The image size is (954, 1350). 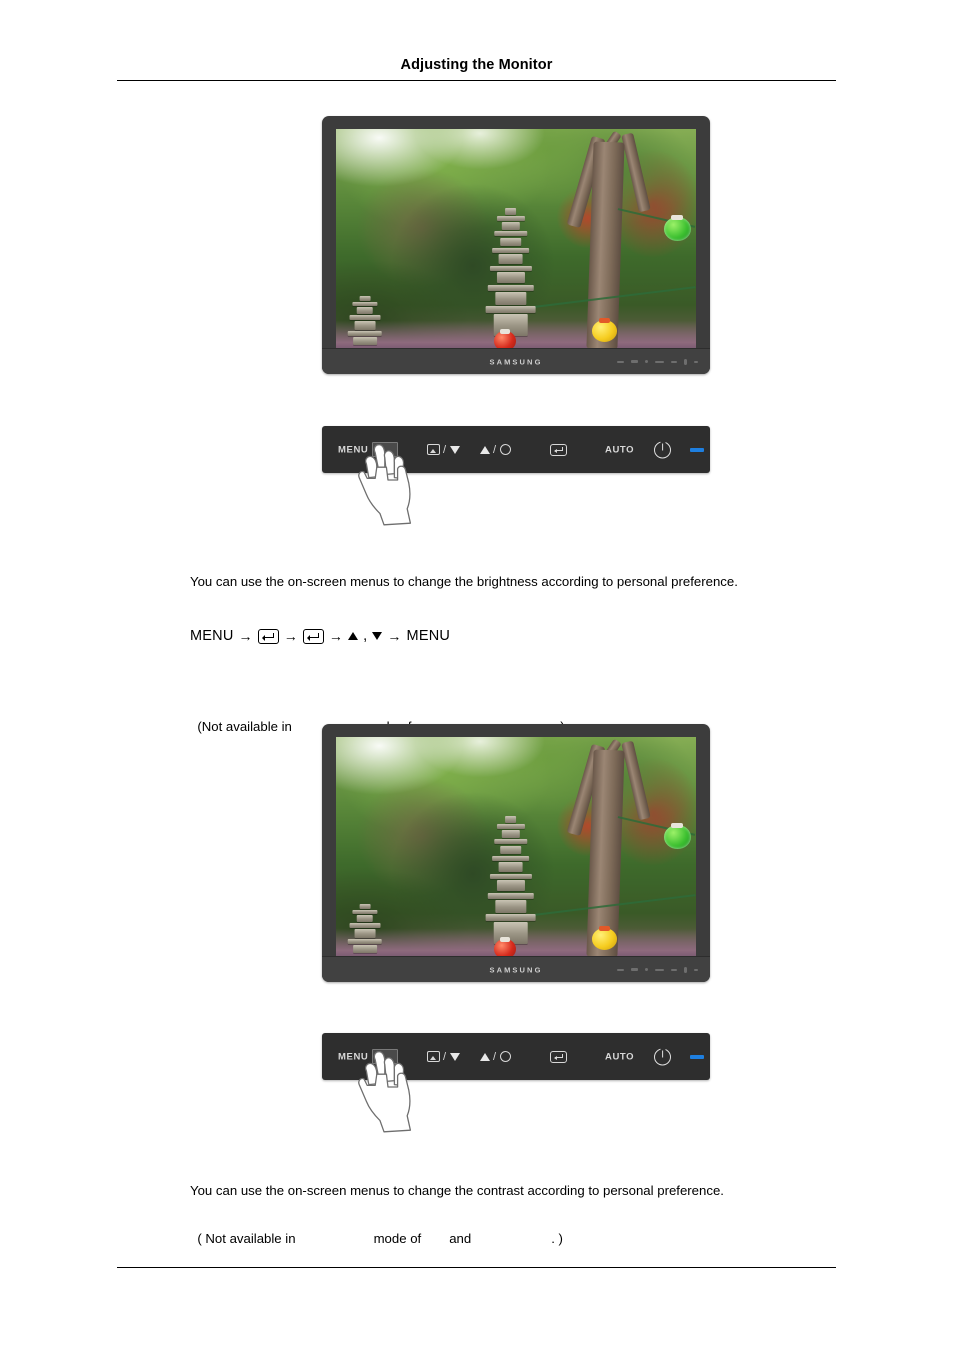 What do you see at coordinates (476, 80) in the screenshot?
I see `header-divider` at bounding box center [476, 80].